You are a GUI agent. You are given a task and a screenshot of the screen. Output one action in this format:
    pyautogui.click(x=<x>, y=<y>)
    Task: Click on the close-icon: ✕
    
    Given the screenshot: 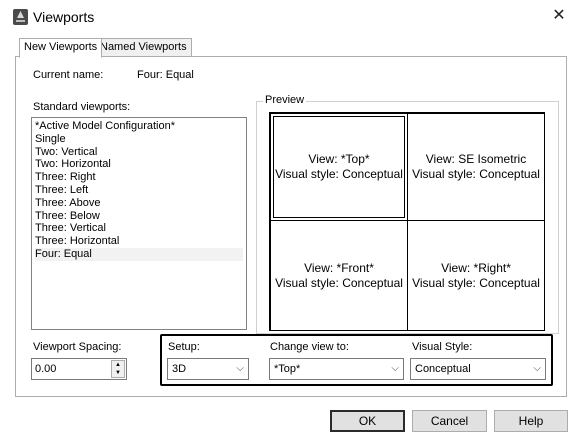 What is the action you would take?
    pyautogui.click(x=559, y=16)
    